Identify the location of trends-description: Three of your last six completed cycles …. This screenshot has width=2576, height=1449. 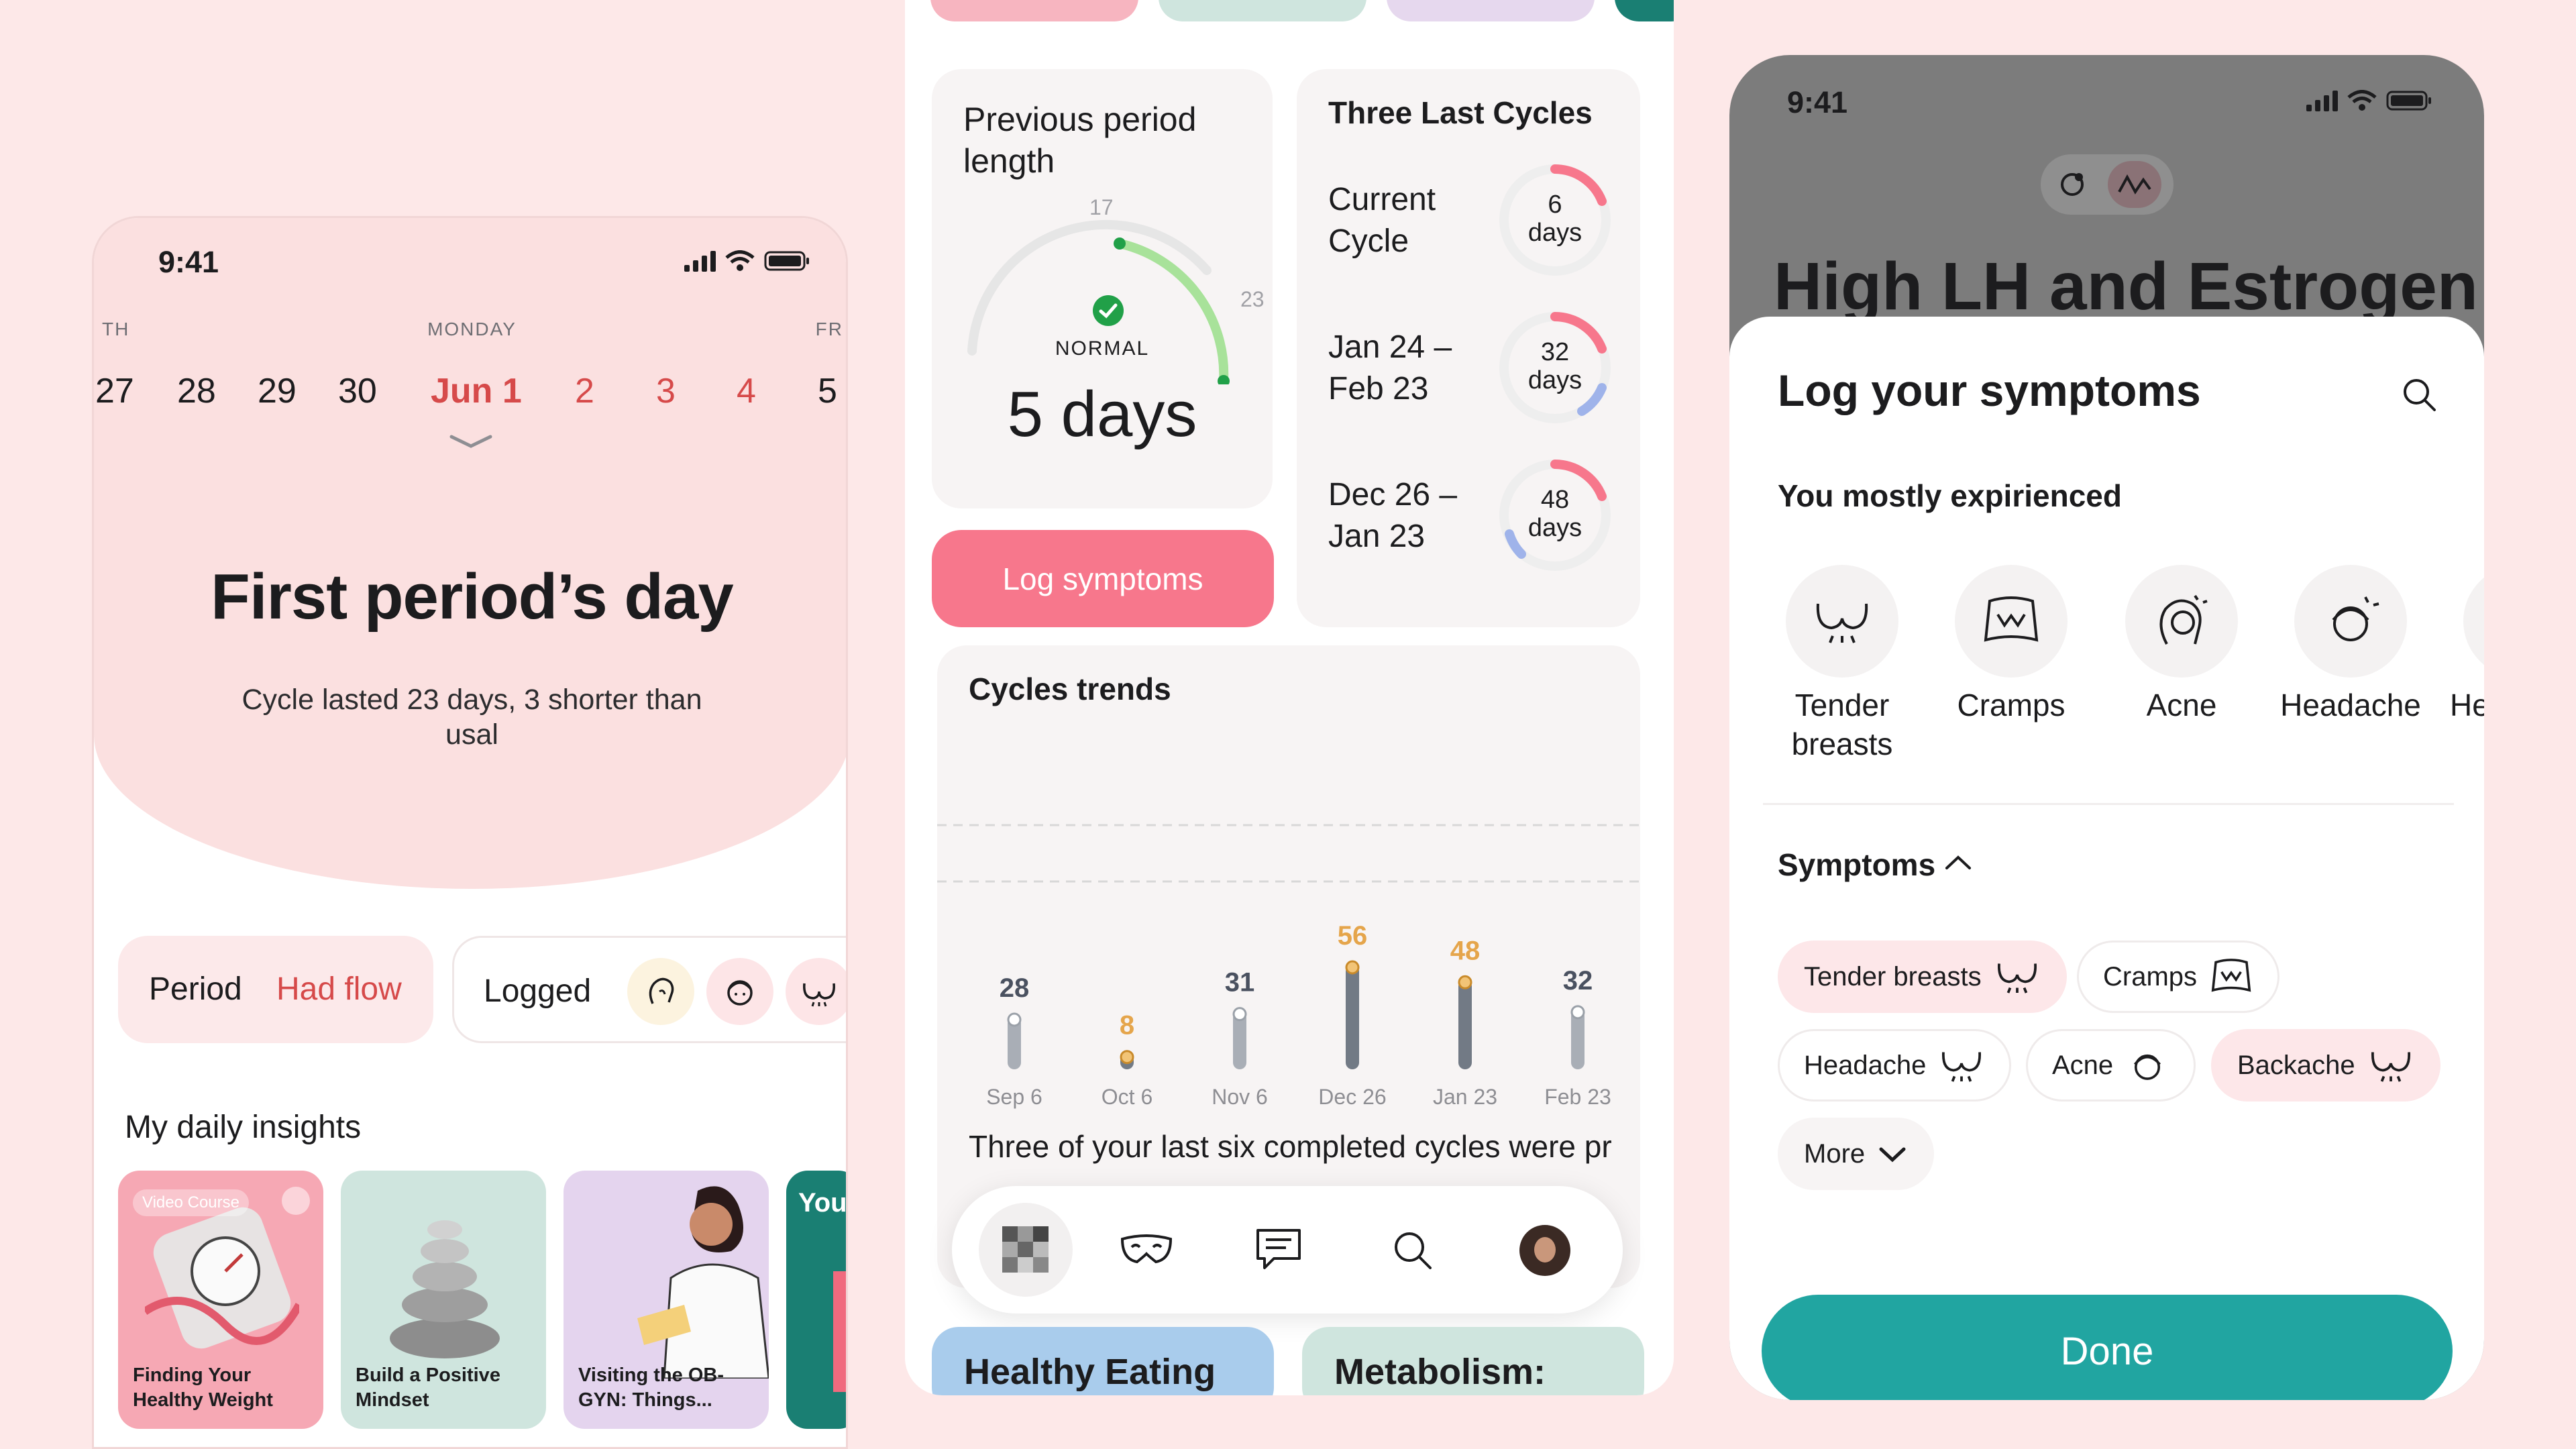
(1290, 1146).